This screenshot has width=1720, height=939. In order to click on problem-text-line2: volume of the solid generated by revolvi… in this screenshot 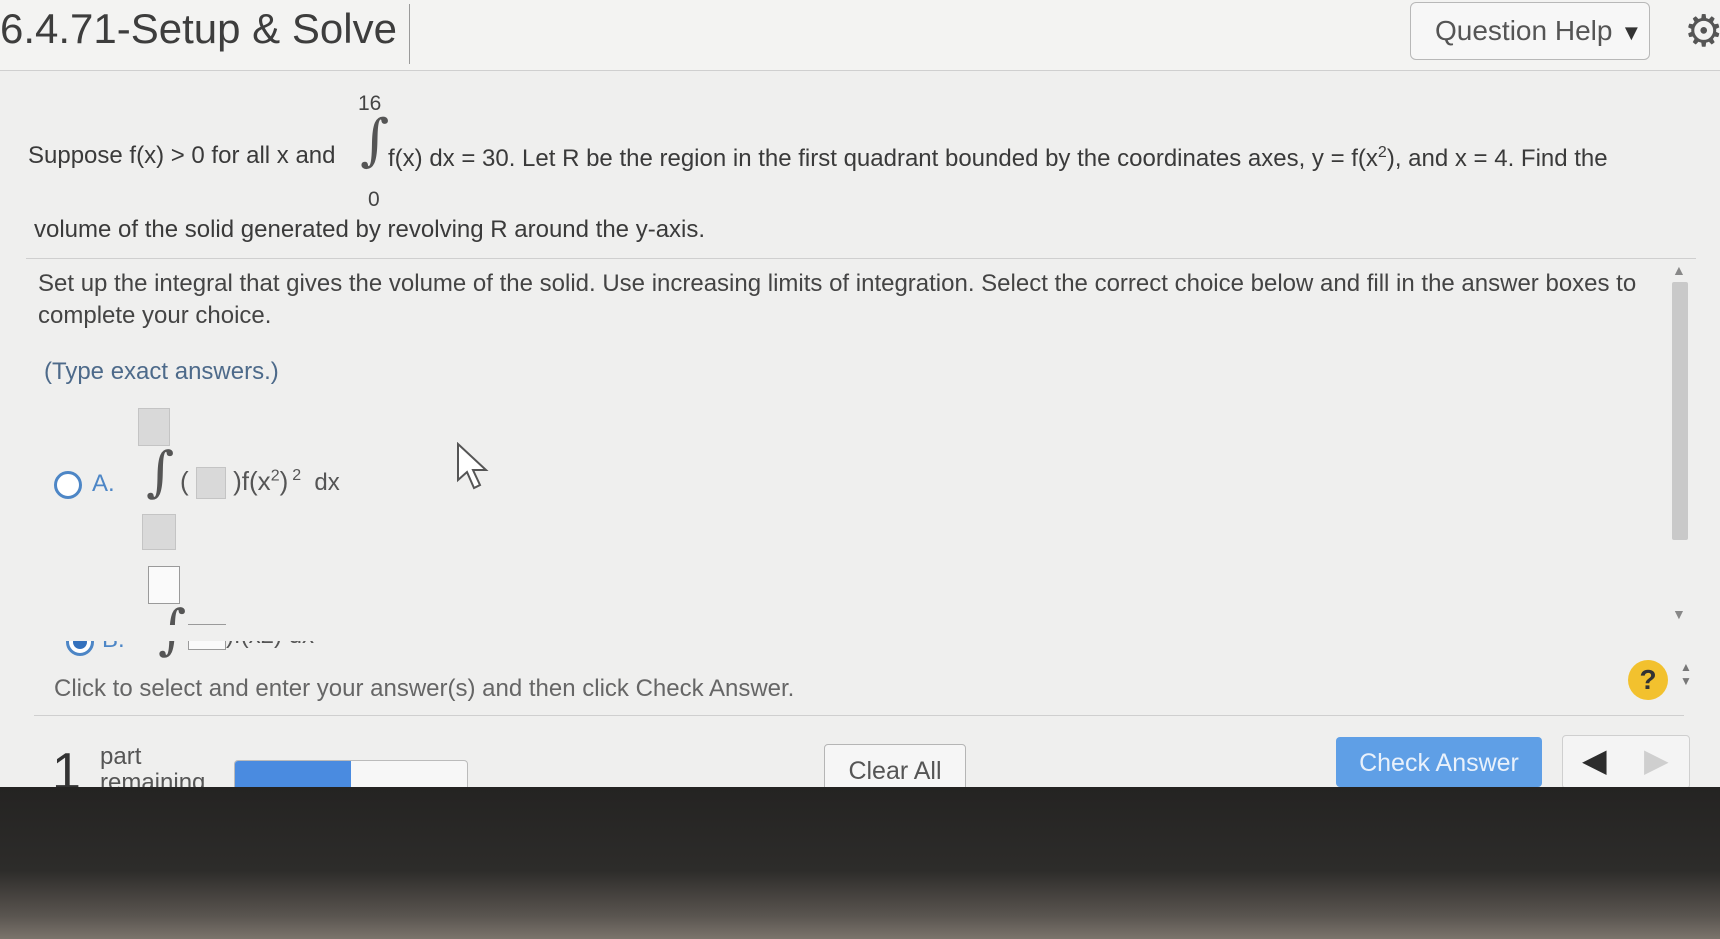, I will do `click(370, 229)`.